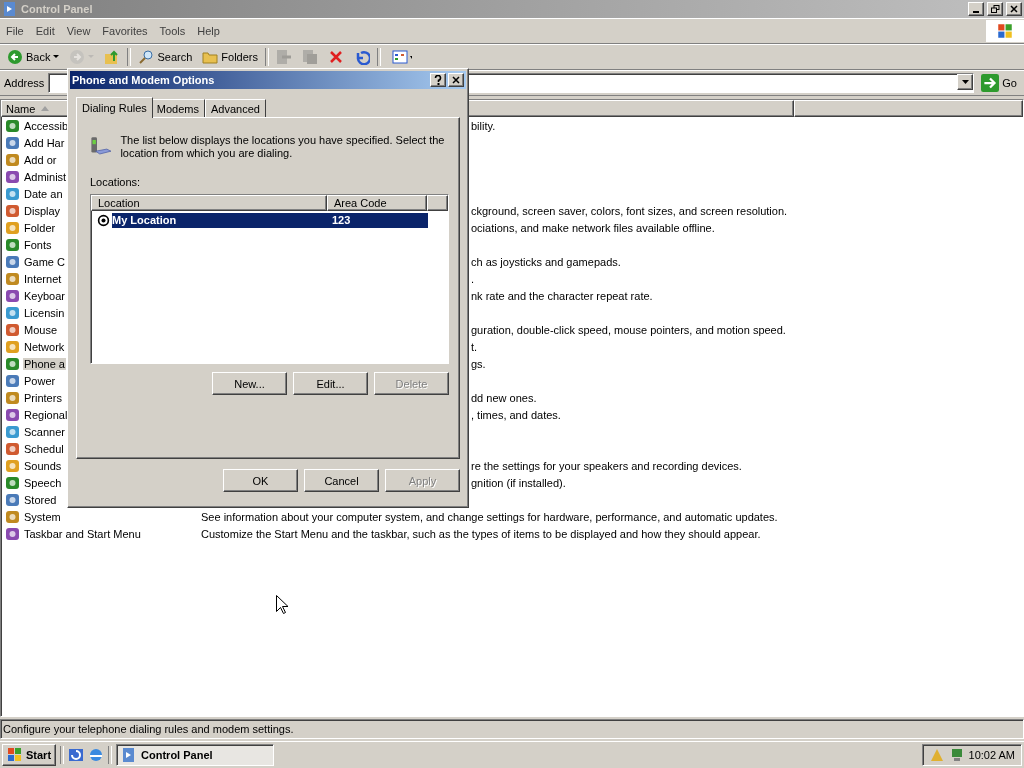 The image size is (1024, 768). I want to click on applet-description: ckground, screen saver, colors, font sizes, and screen resolution., so click(629, 210).